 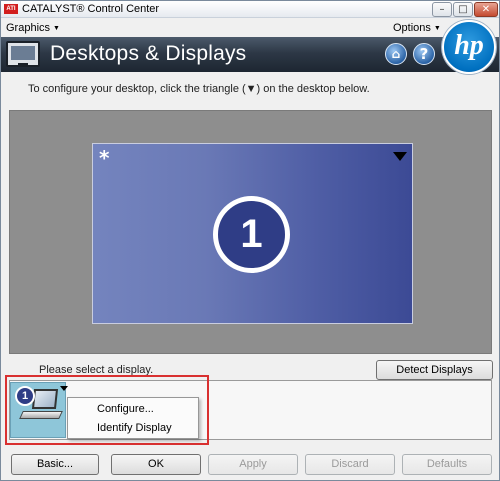 I want to click on graphics-menu: Graphics ▼, so click(x=33, y=28).